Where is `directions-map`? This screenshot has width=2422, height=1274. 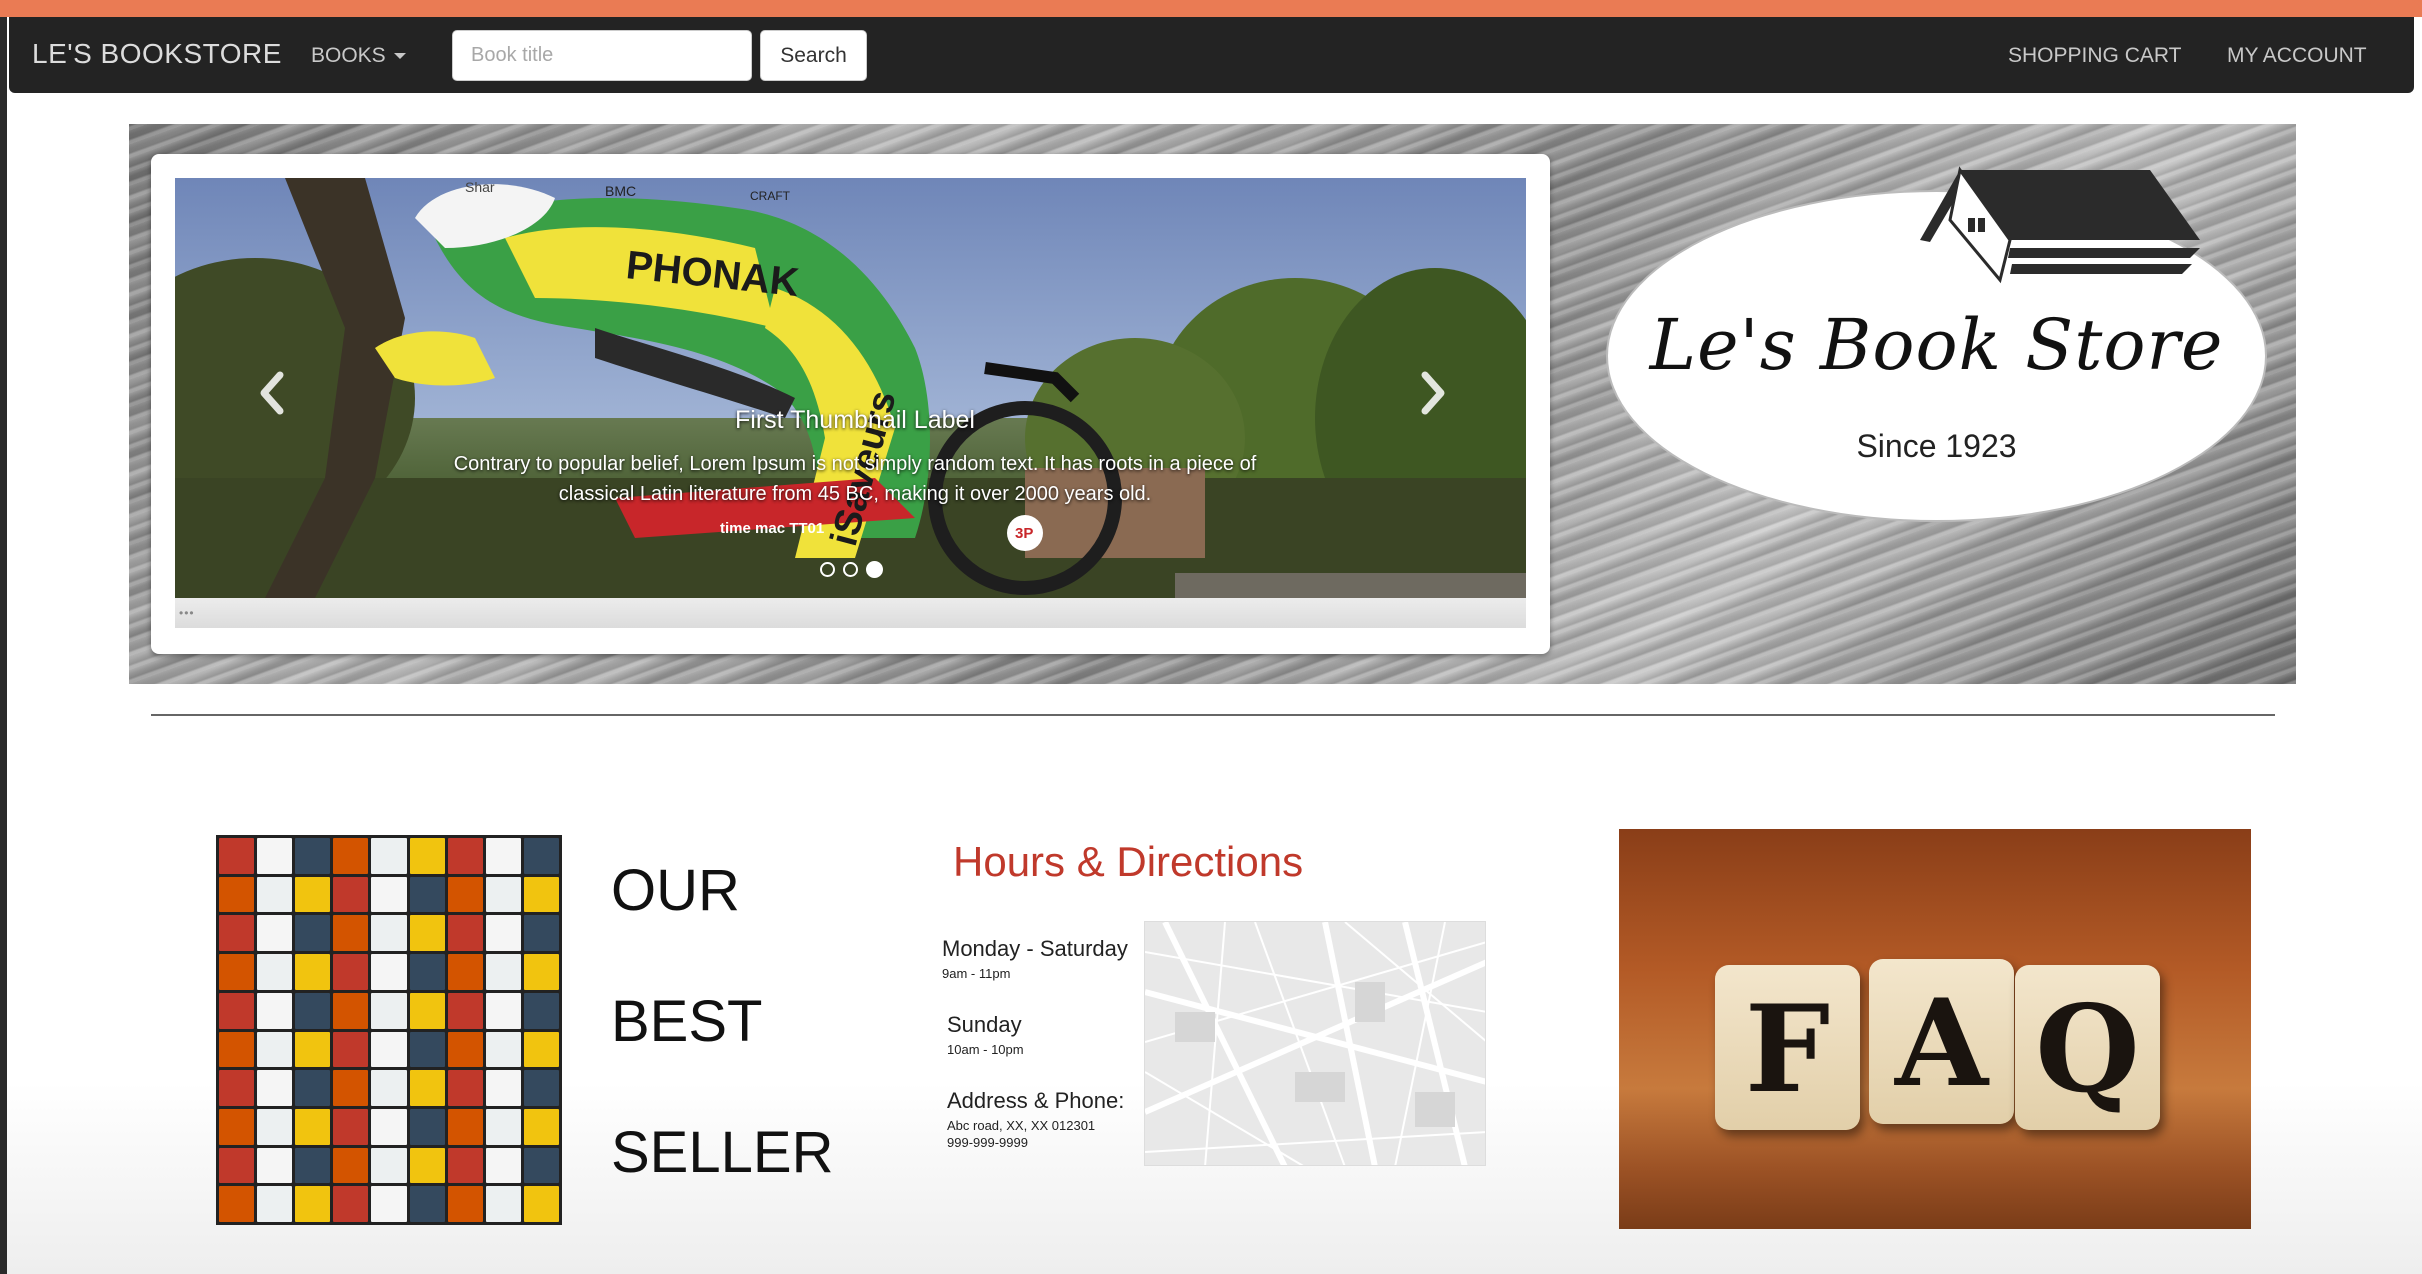 directions-map is located at coordinates (1315, 1043).